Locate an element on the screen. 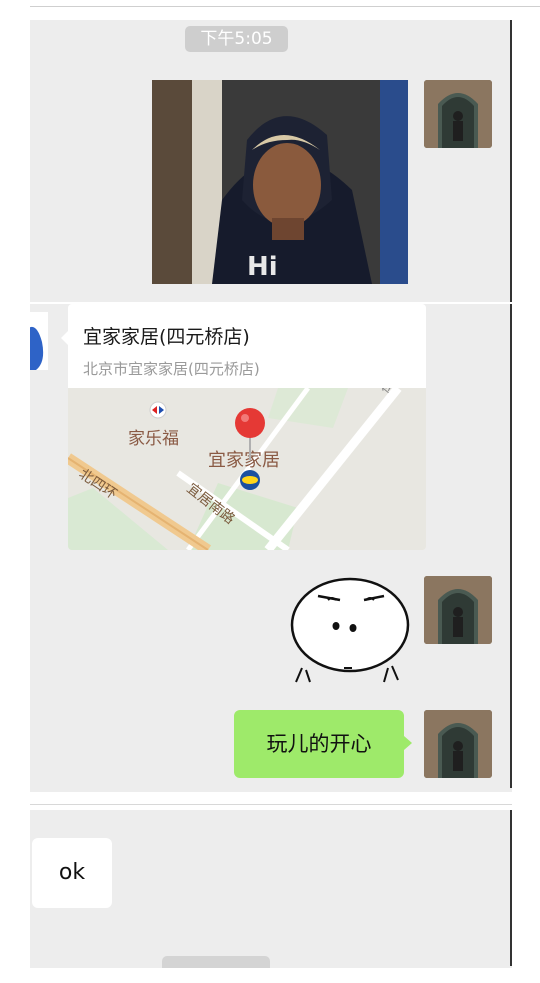 The height and width of the screenshot is (983, 540). chat-panel-3: ok is located at coordinates (271, 889).